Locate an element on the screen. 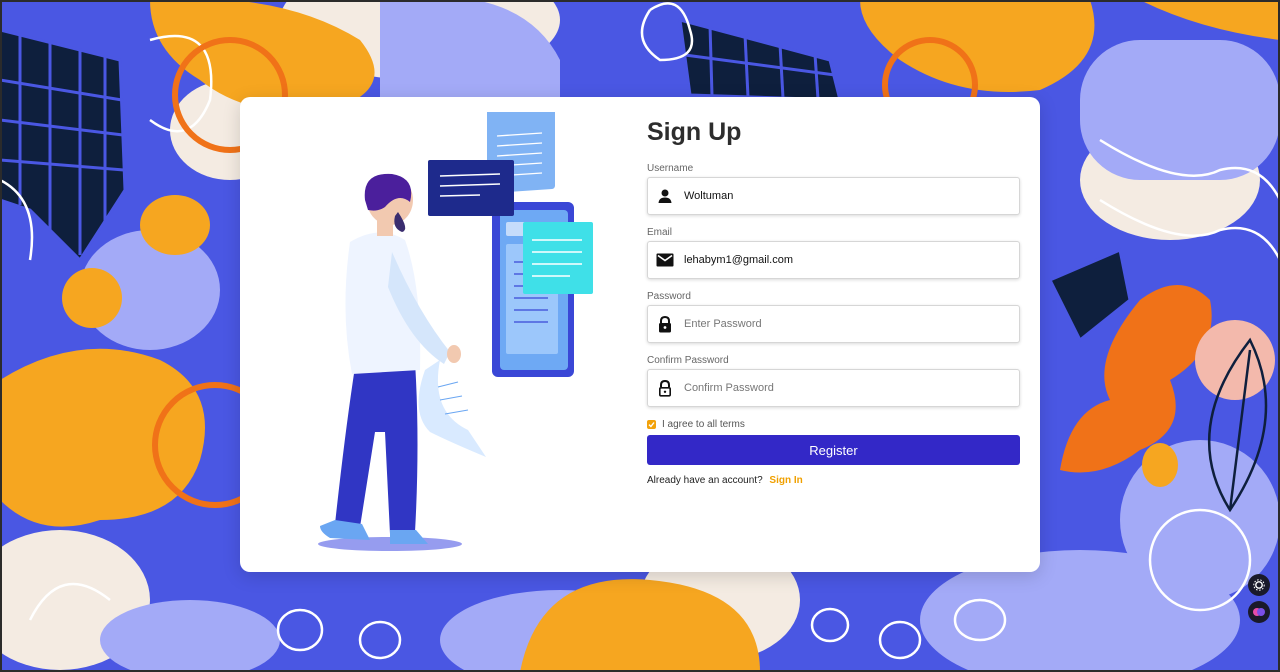 Image resolution: width=1280 pixels, height=672 pixels. agree-label: I agree to all terms is located at coordinates (703, 424).